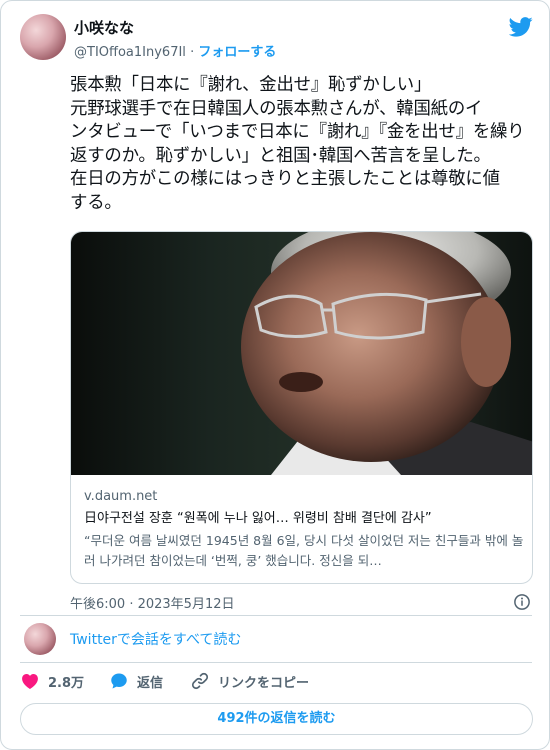 The image size is (550, 750). Describe the element at coordinates (264, 683) in the screenshot. I see `copy-link-label: リンクをコピー` at that location.